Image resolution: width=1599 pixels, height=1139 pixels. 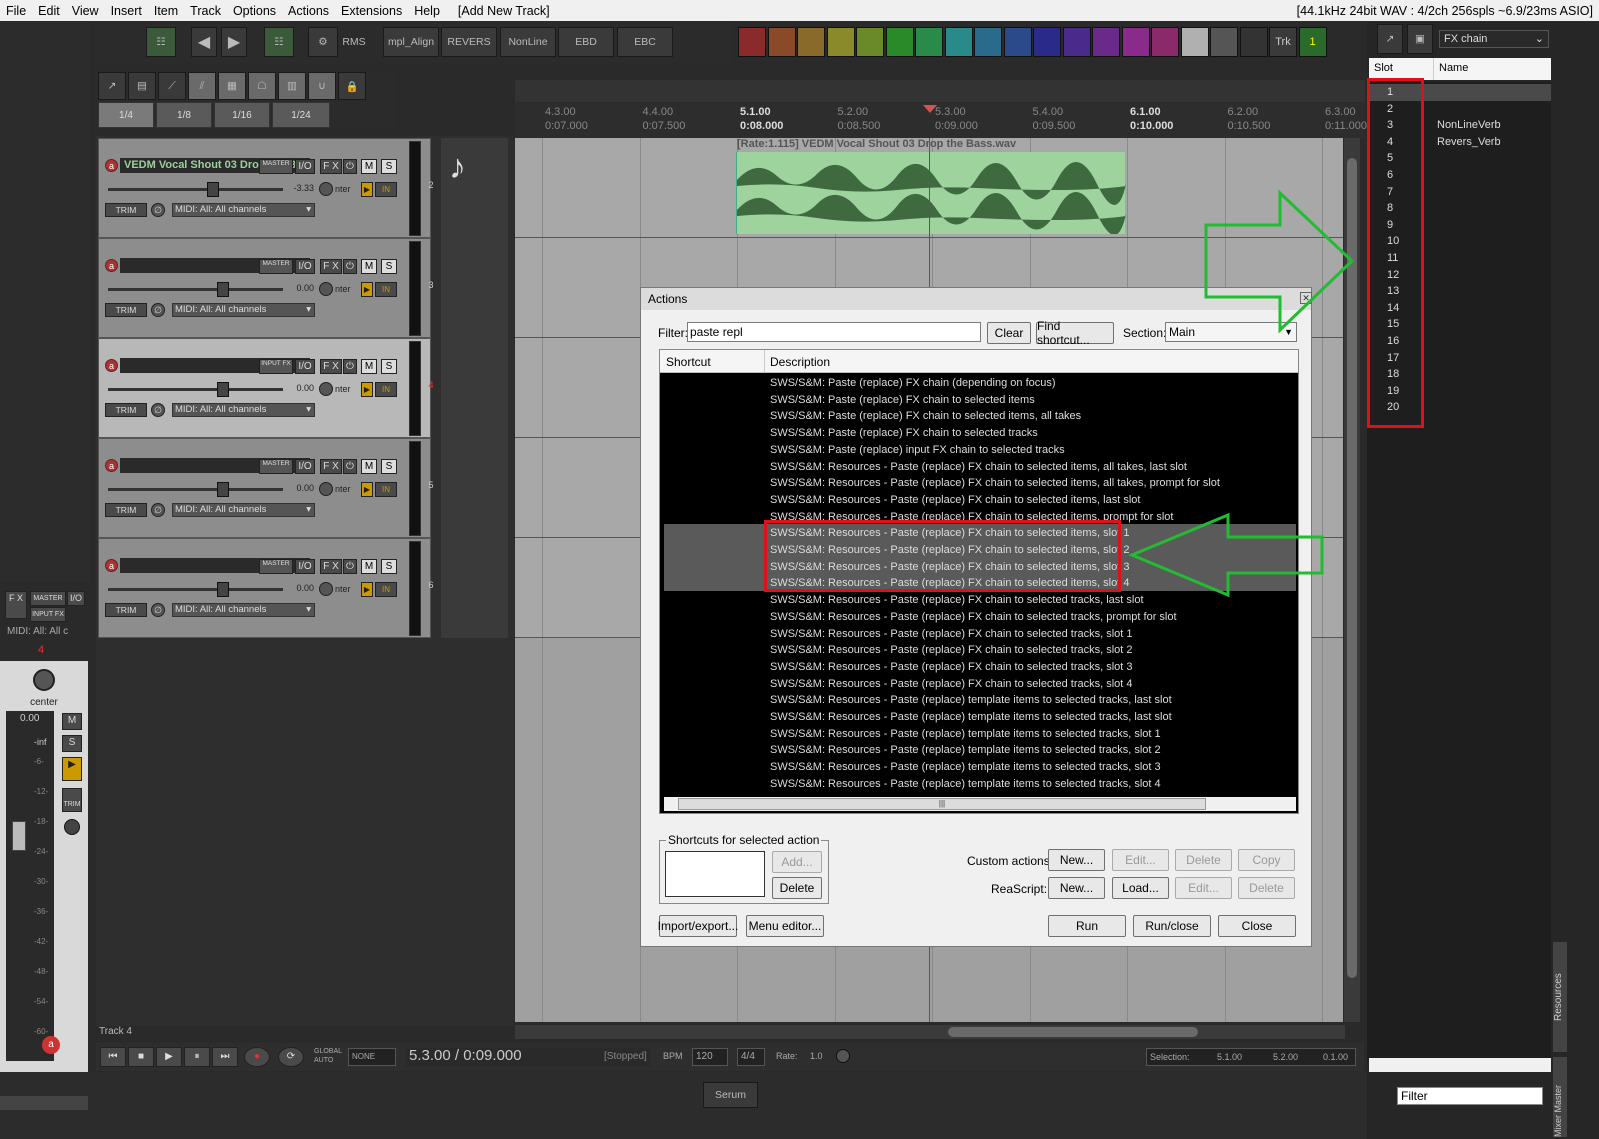 What do you see at coordinates (931, 193) in the screenshot?
I see `media-item` at bounding box center [931, 193].